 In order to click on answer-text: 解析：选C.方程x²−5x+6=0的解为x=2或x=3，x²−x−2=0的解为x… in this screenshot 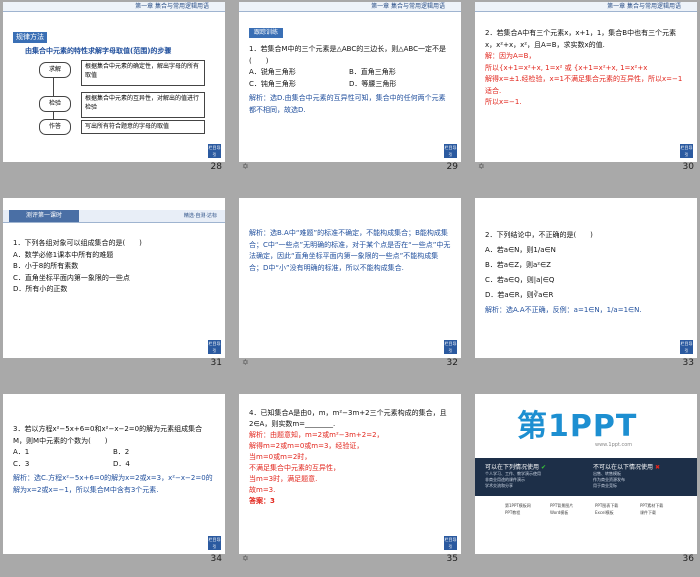, I will do `click(113, 484)`.